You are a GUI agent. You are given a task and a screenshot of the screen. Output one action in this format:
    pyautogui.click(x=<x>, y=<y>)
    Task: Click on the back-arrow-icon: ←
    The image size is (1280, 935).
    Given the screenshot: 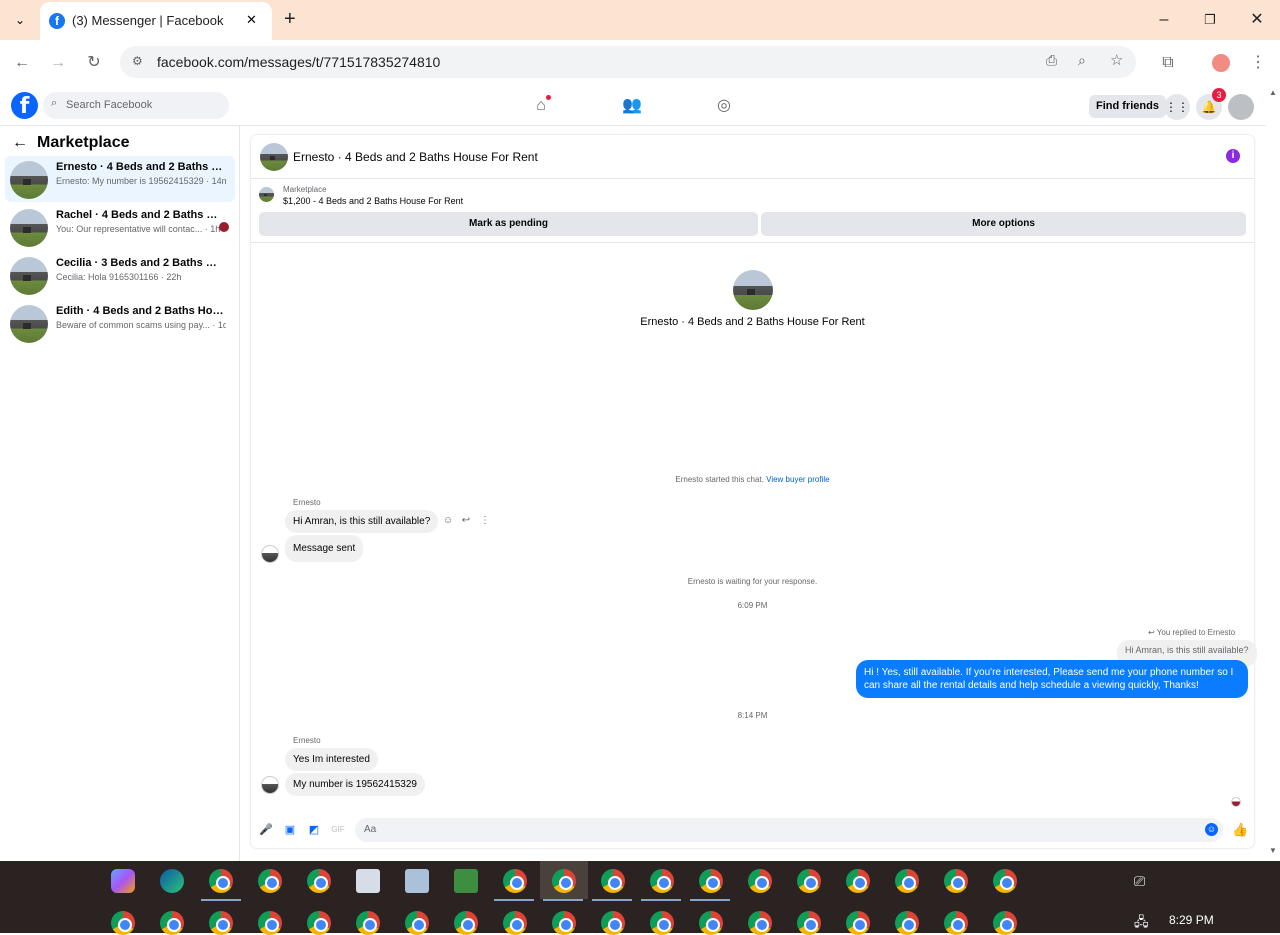 What is the action you would take?
    pyautogui.click(x=20, y=143)
    